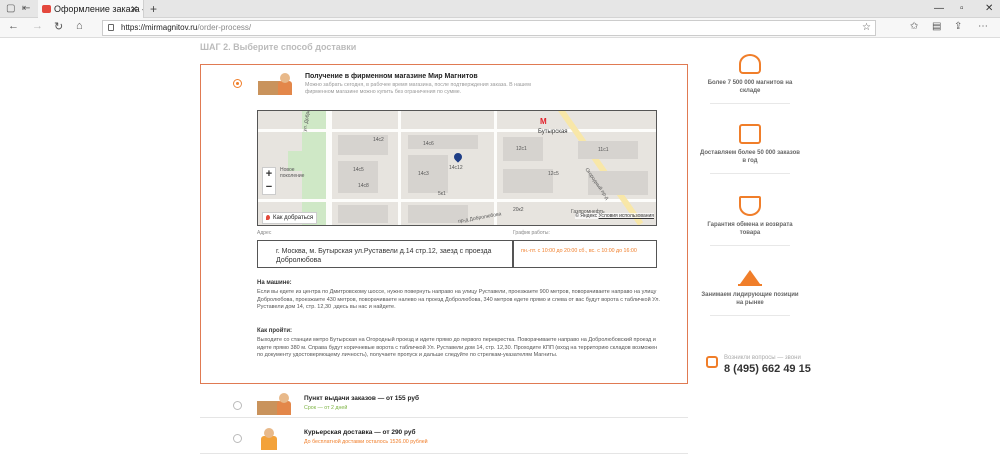 This screenshot has height=468, width=1000. I want to click on reading-list-icon: ▤, so click(936, 26).